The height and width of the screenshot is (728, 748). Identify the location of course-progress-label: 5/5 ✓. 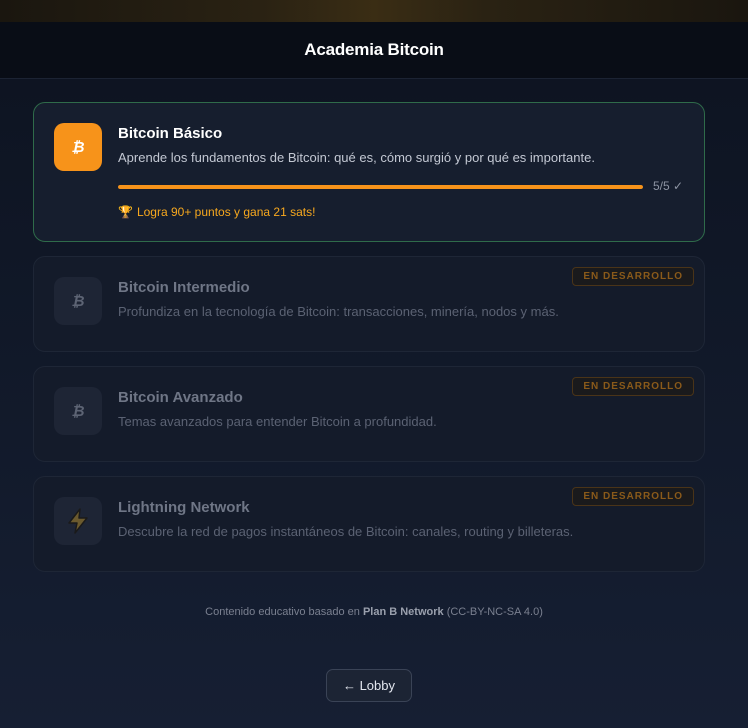
(668, 186).